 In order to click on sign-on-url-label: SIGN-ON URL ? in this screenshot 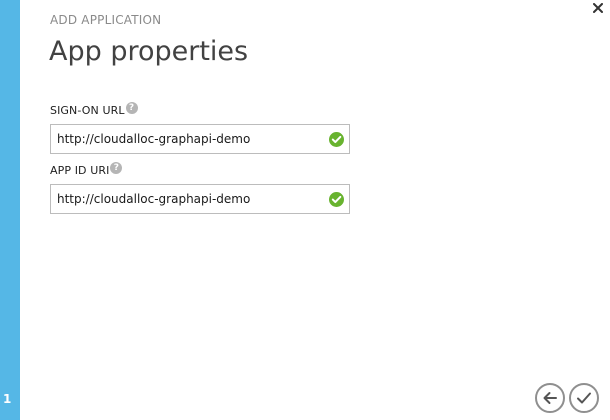, I will do `click(94, 109)`.